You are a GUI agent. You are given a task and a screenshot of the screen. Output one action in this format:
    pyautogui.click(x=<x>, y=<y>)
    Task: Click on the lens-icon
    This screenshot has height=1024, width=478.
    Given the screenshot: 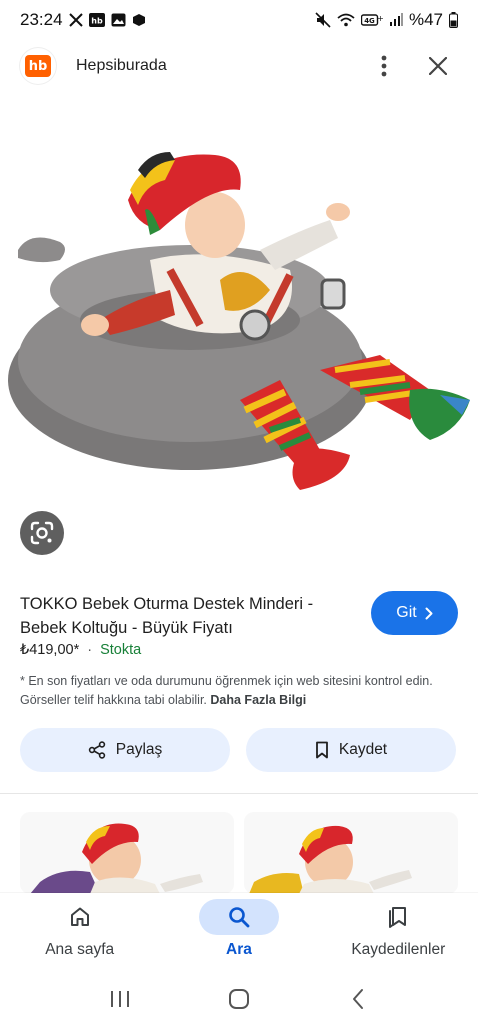 What is the action you would take?
    pyautogui.click(x=42, y=533)
    